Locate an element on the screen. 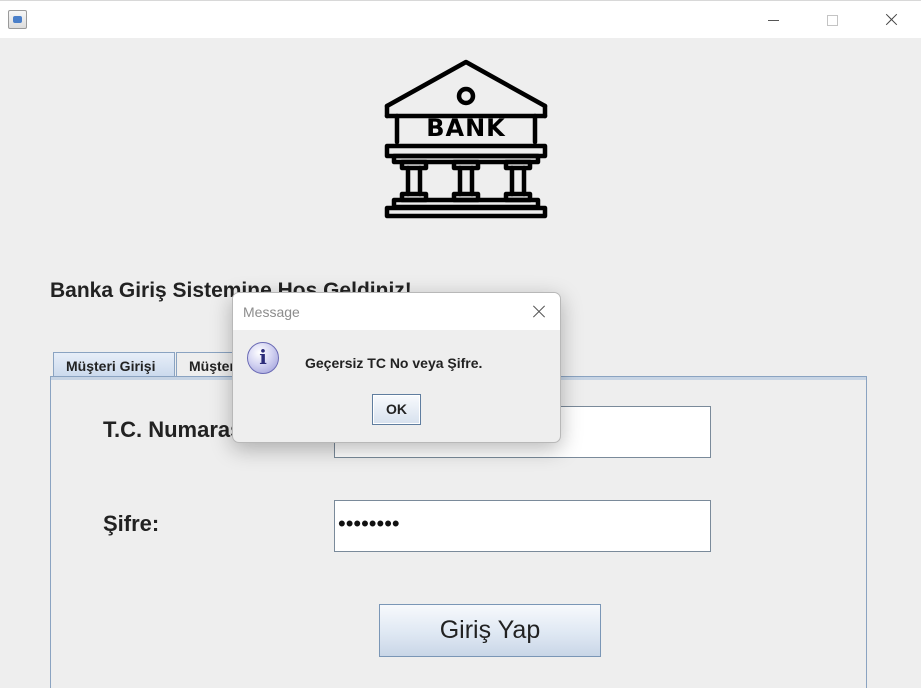  dialog-title: Message is located at coordinates (271, 312).